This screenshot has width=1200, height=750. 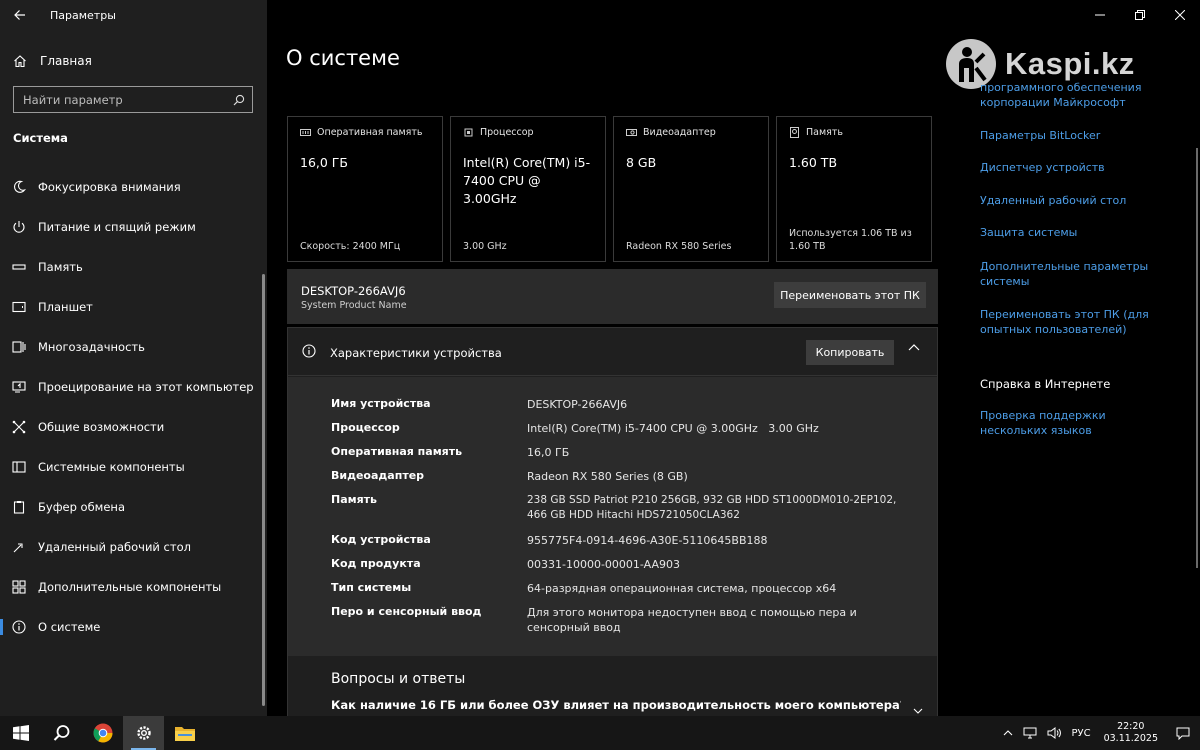 I want to click on show-hidden-icons-button, so click(x=1008, y=733).